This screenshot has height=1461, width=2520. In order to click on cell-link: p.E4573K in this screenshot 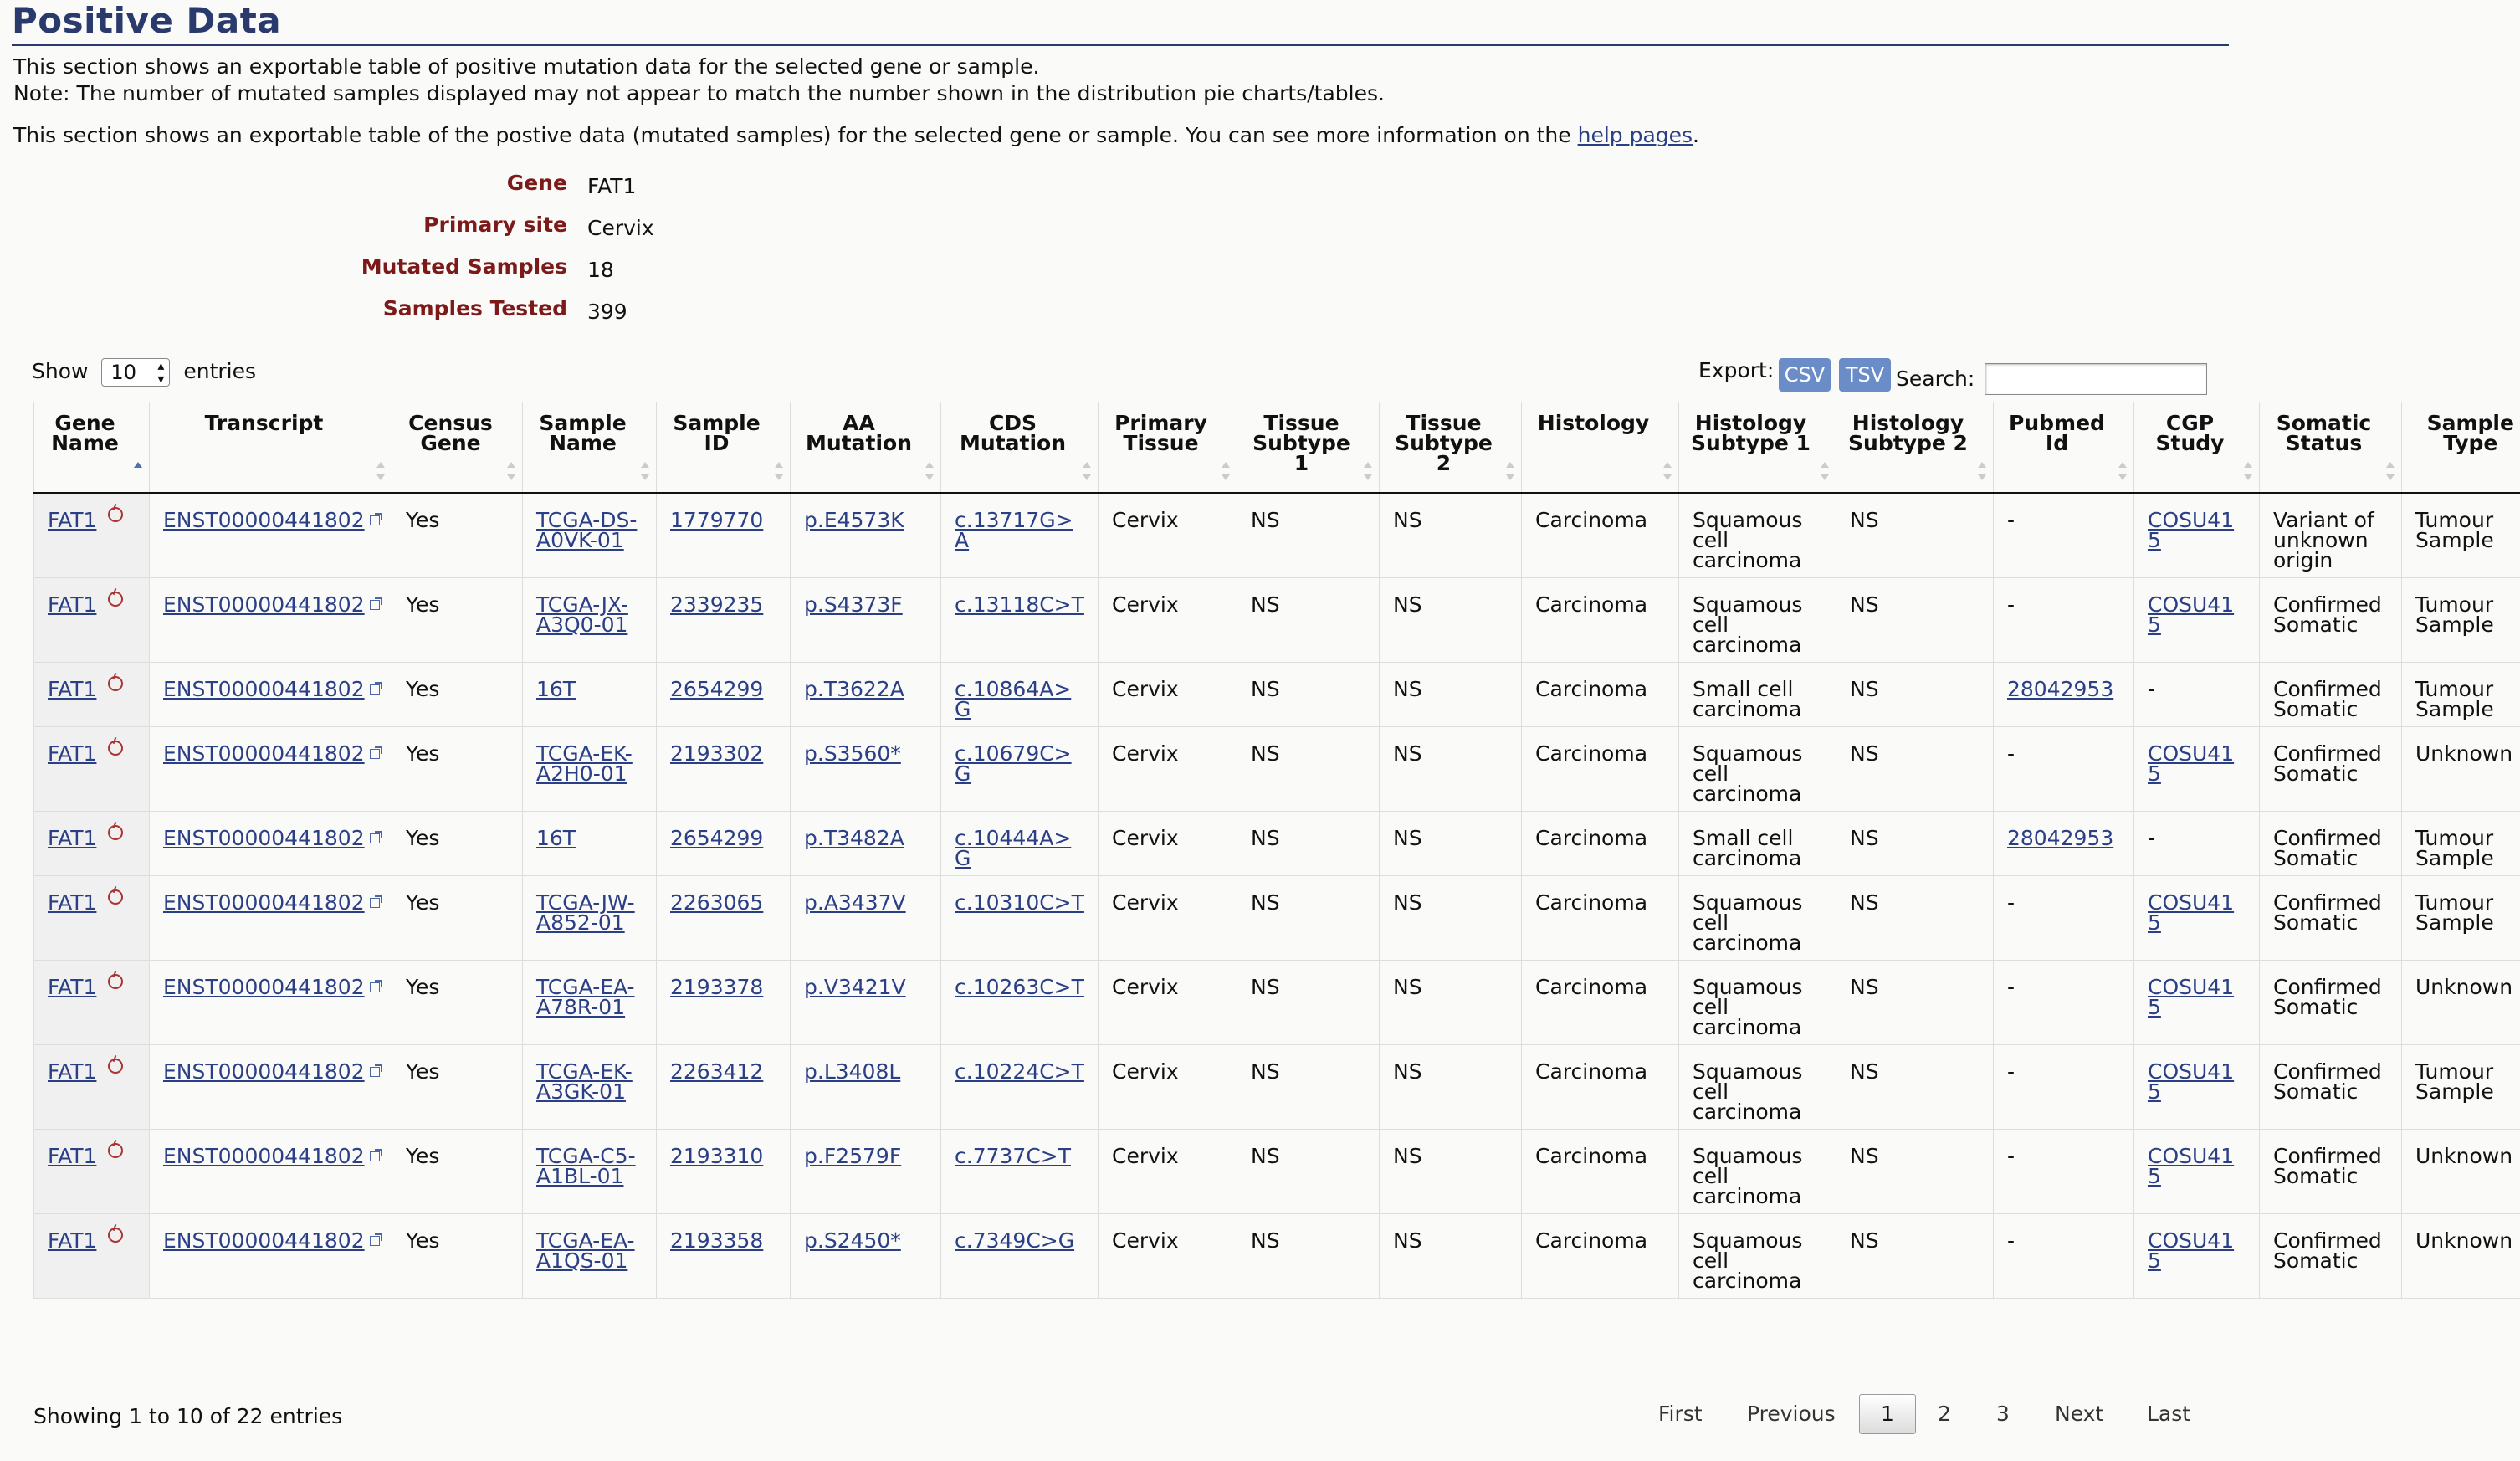, I will do `click(854, 520)`.